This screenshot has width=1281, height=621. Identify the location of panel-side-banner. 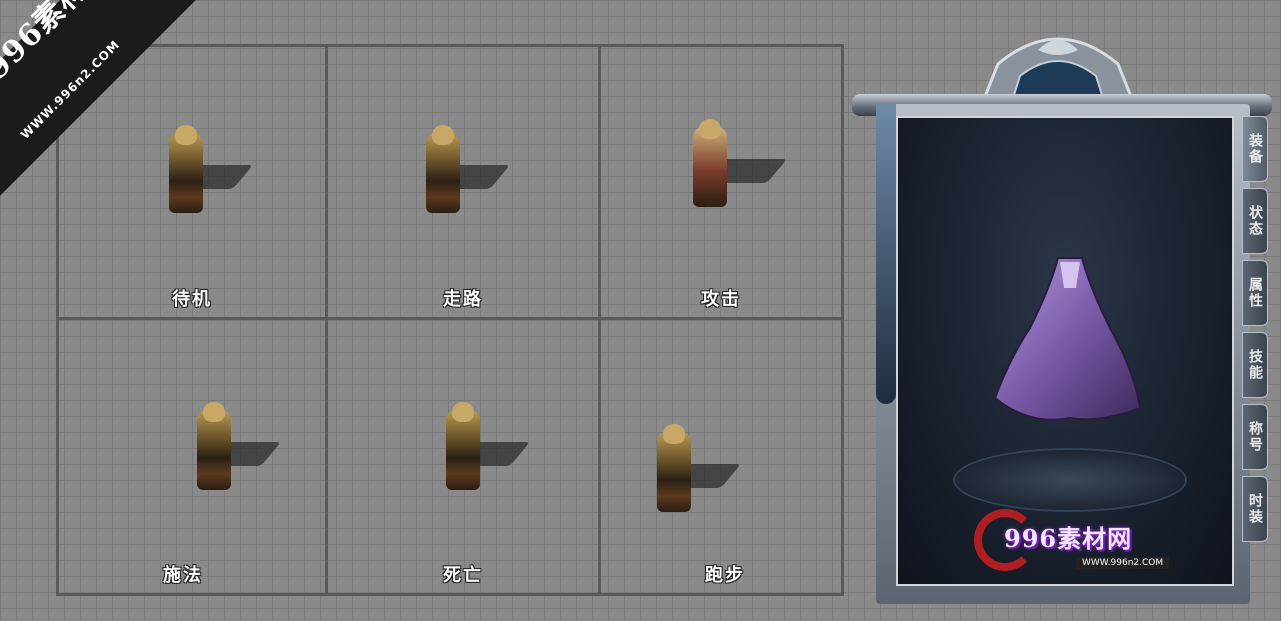
(886, 254).